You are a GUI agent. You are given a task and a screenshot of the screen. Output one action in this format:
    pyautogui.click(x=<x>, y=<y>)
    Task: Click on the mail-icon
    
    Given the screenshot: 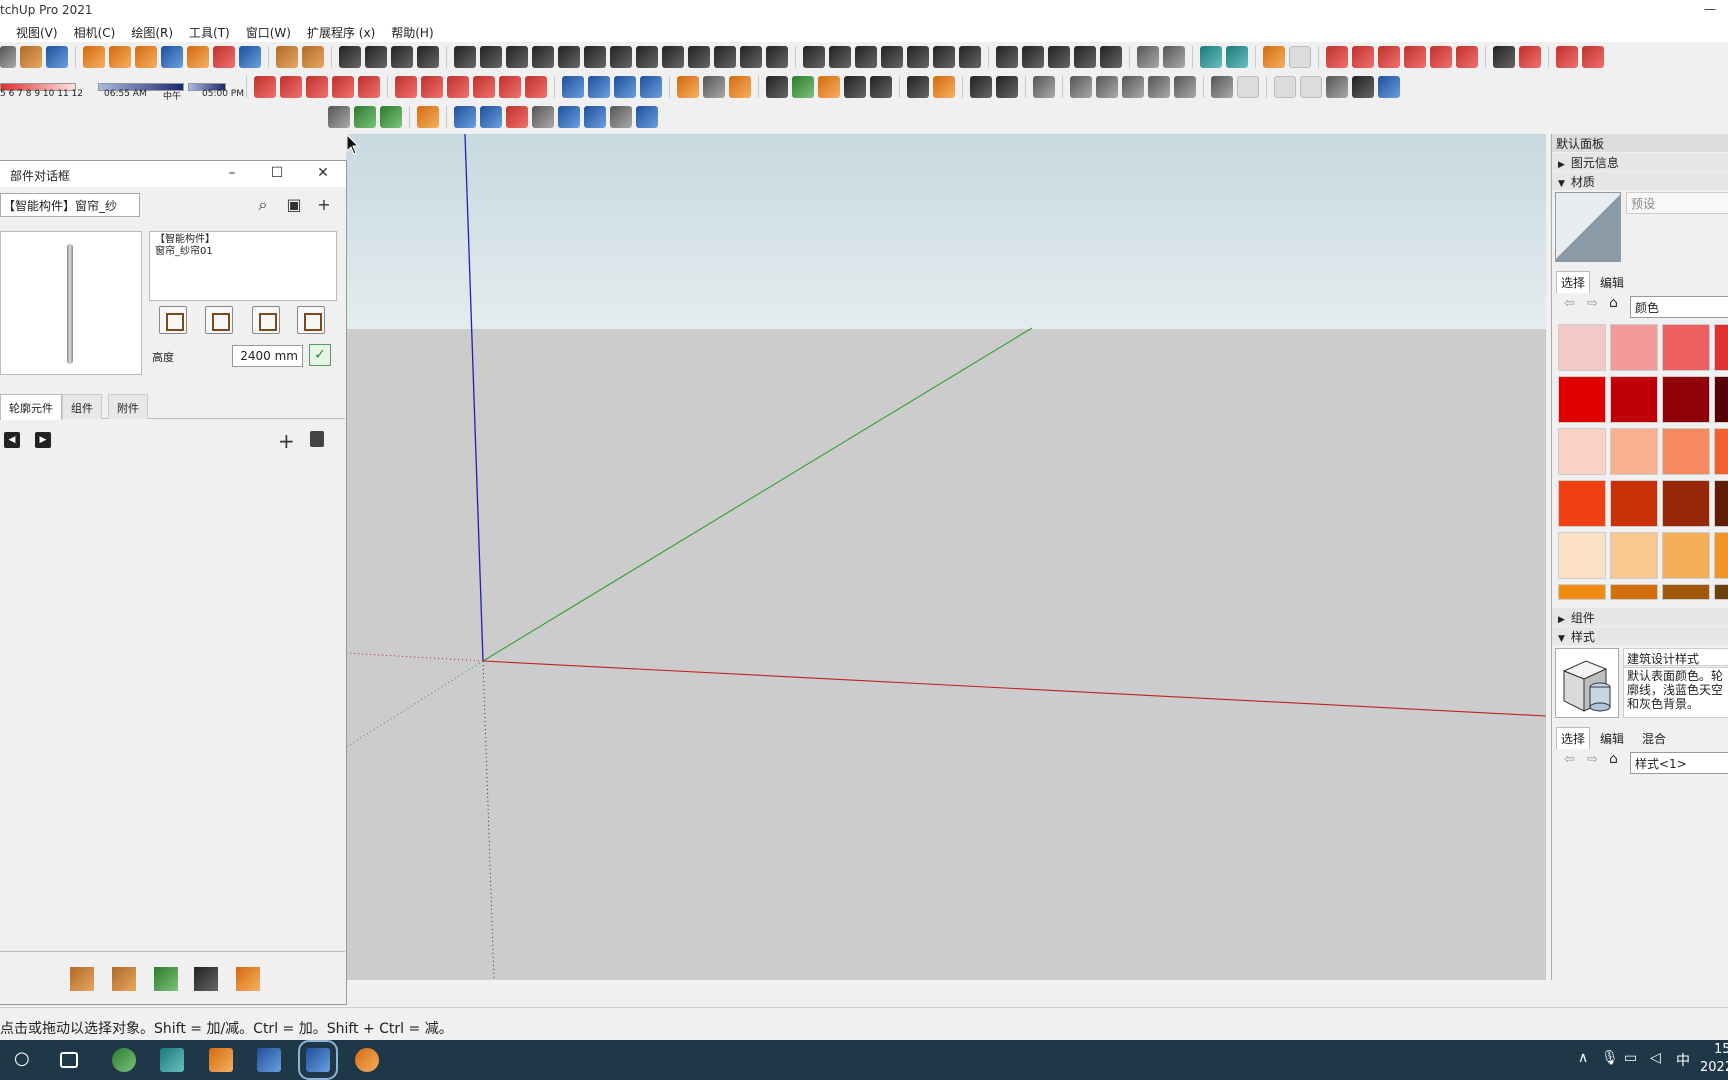 What is the action you would take?
    pyautogui.click(x=981, y=87)
    